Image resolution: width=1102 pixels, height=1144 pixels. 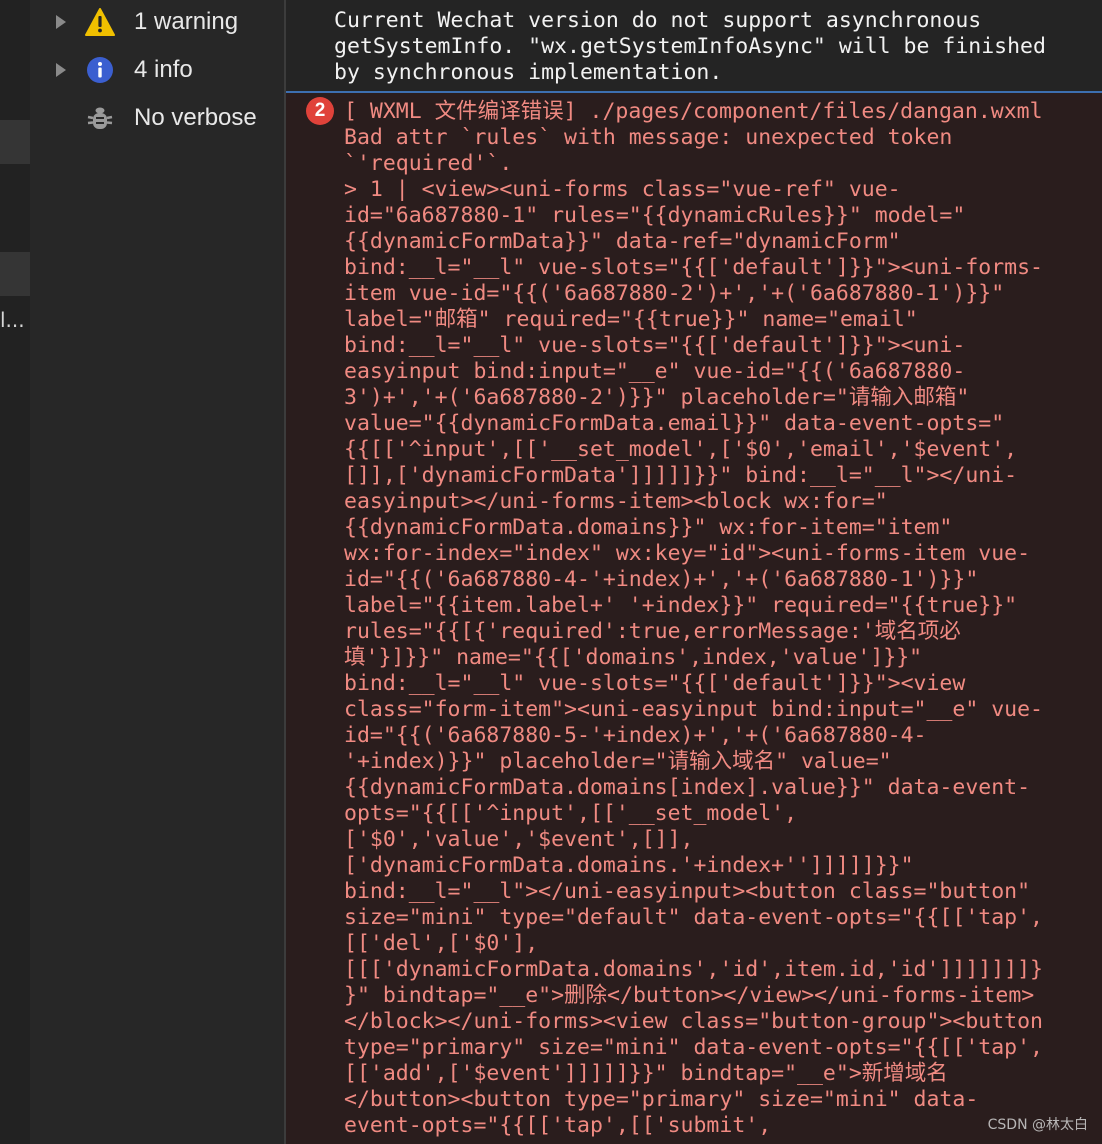 What do you see at coordinates (320, 111) in the screenshot?
I see `error-count-badge: 2` at bounding box center [320, 111].